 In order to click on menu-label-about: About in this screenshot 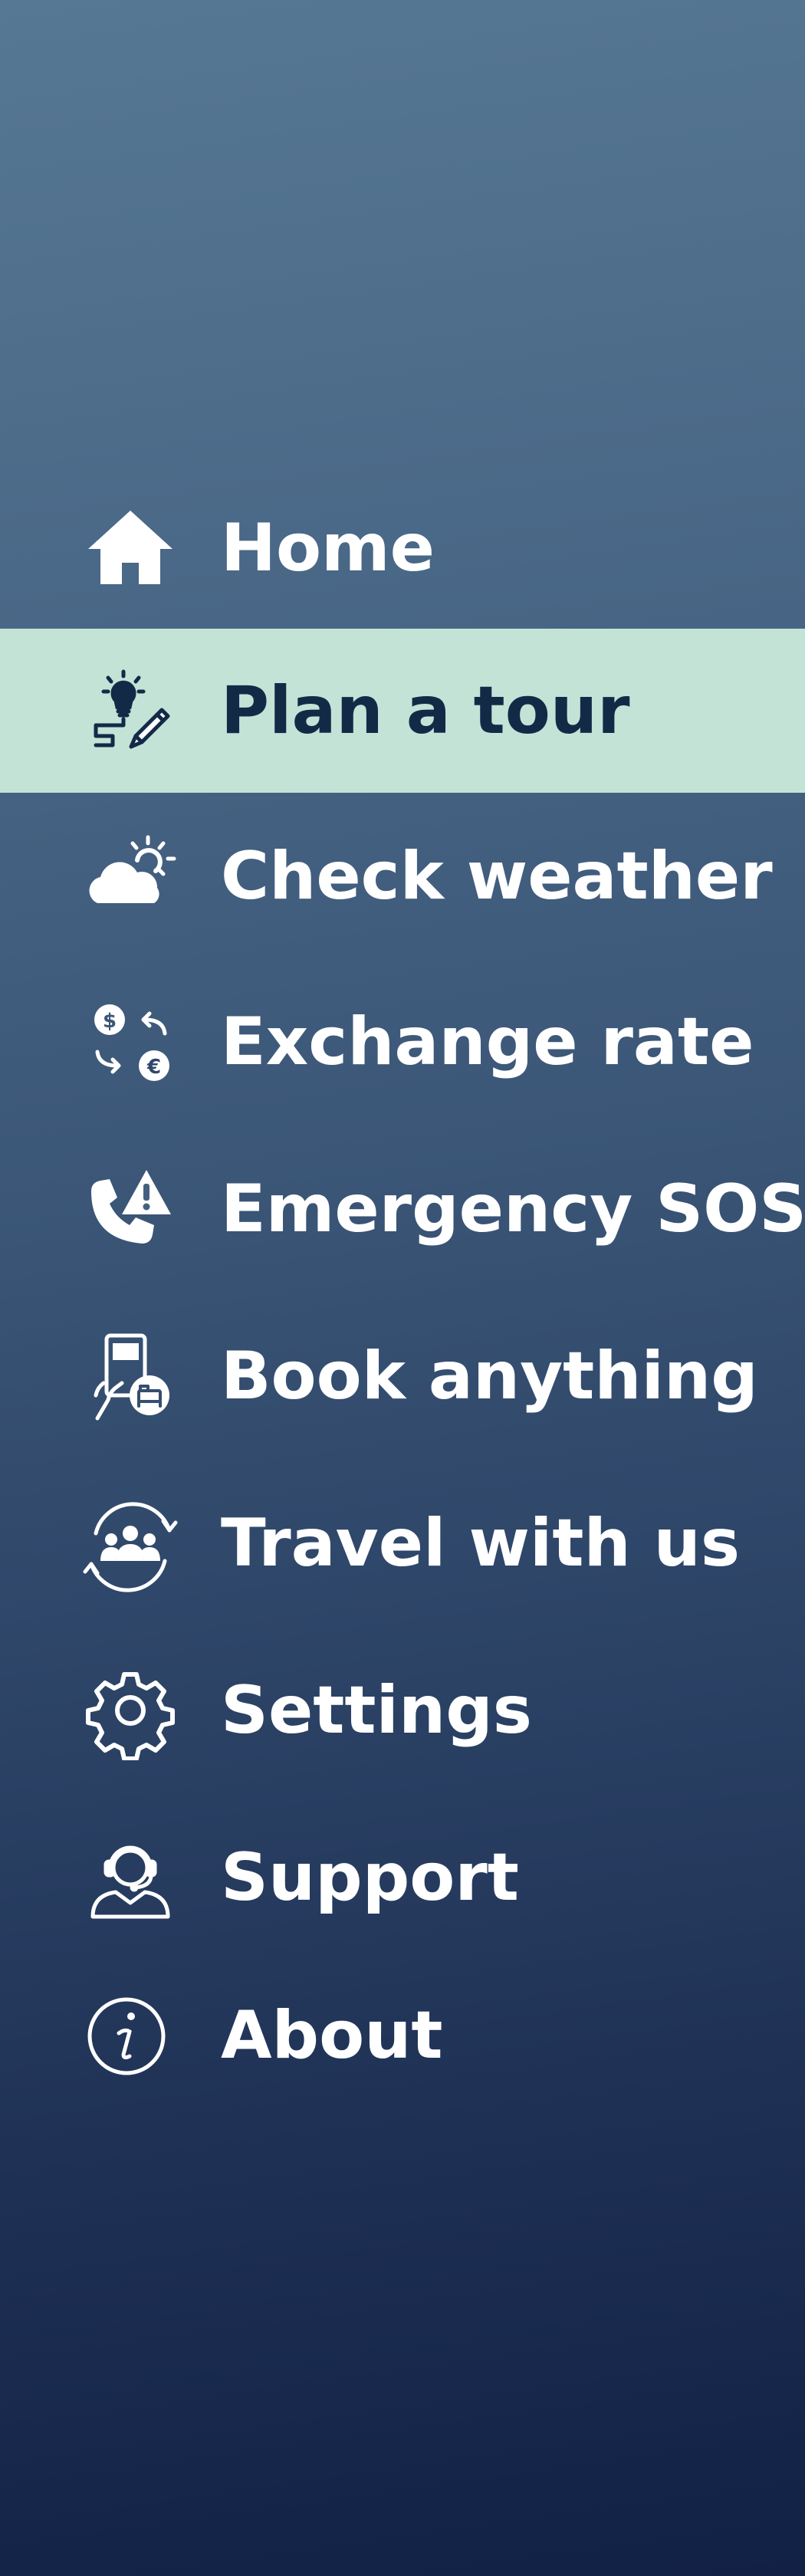, I will do `click(332, 2036)`.